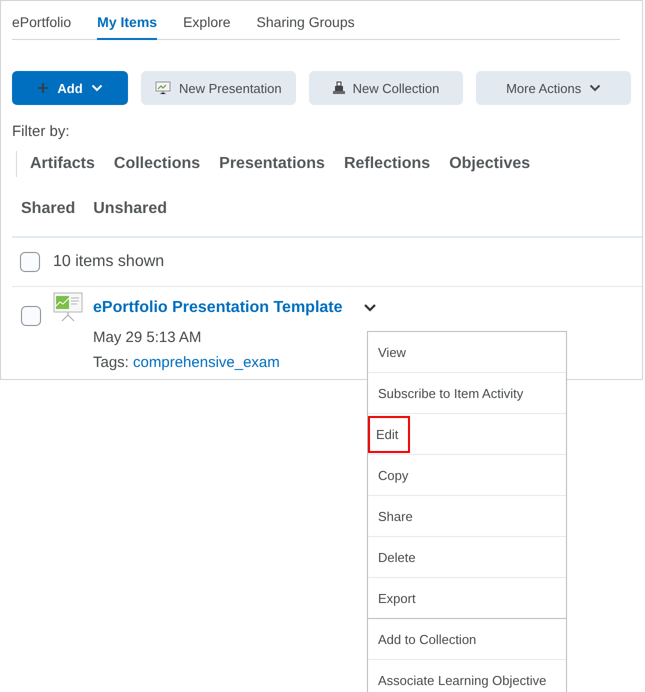 Image resolution: width=645 pixels, height=692 pixels. Describe the element at coordinates (554, 88) in the screenshot. I see `more-actions-button: More Actions` at that location.